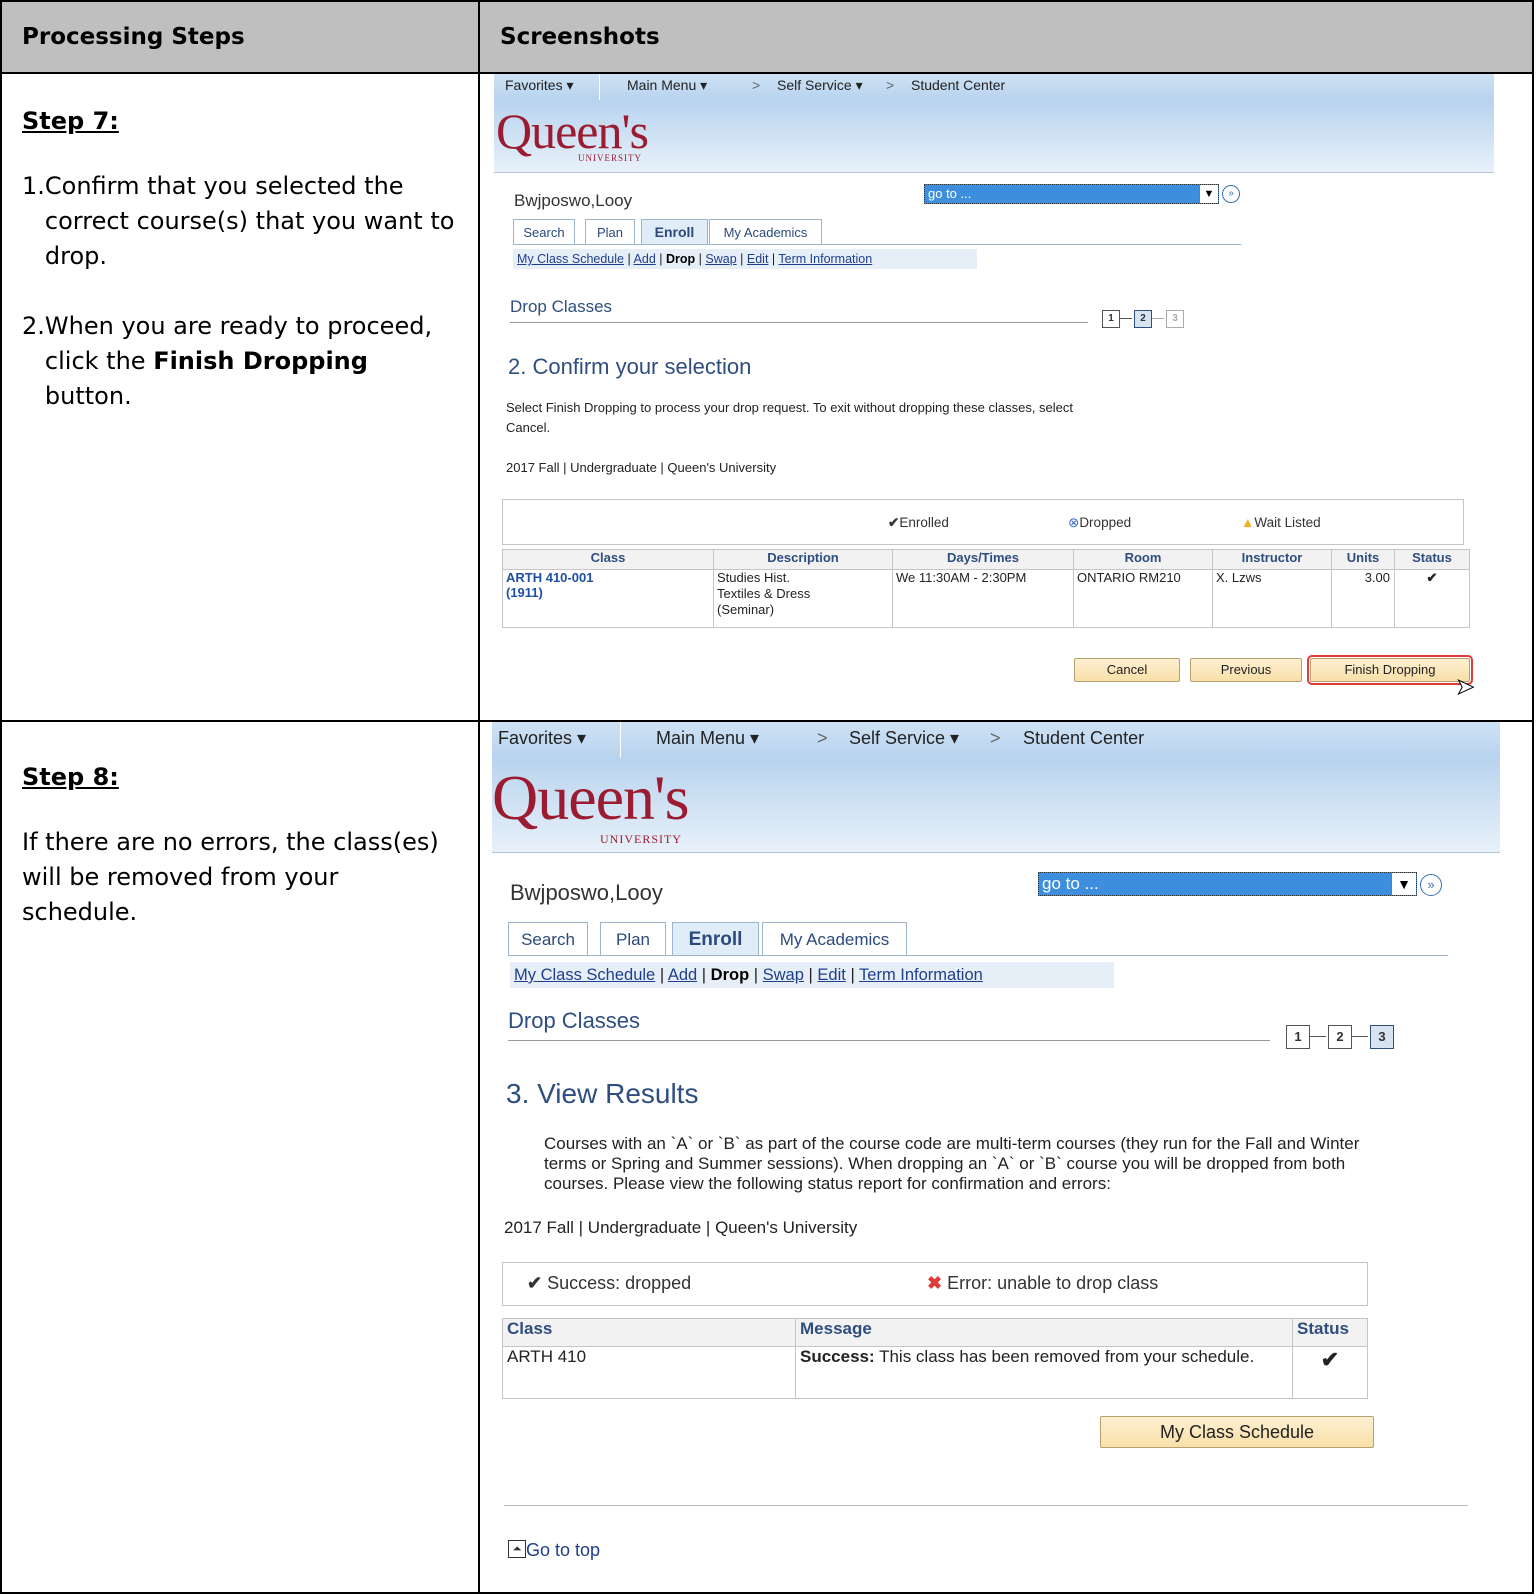 The height and width of the screenshot is (1596, 1536). What do you see at coordinates (240, 37) in the screenshot?
I see `header-processing-steps: Processing Steps` at bounding box center [240, 37].